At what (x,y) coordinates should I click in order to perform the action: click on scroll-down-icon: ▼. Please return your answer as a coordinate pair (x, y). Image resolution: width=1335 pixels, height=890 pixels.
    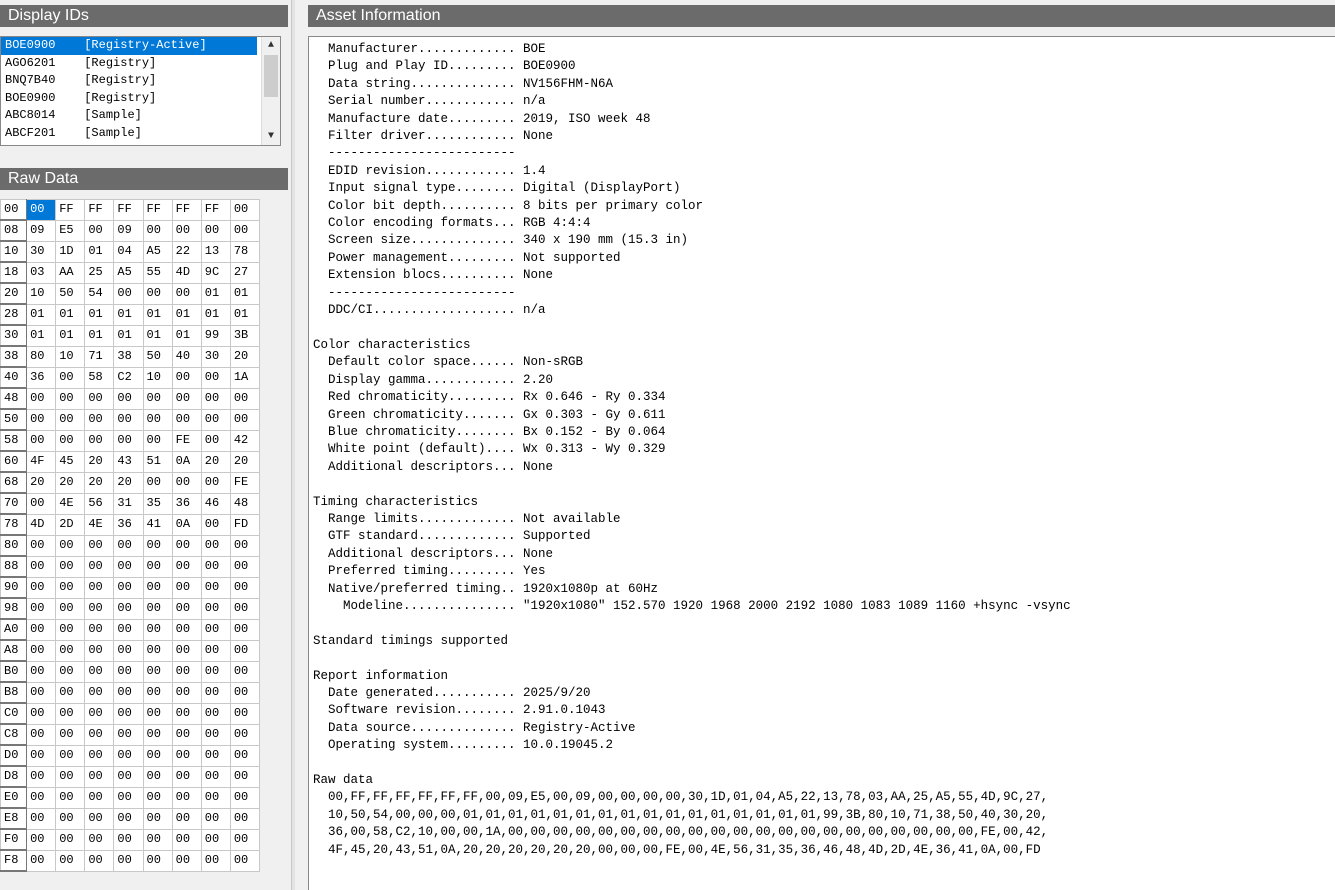
    Looking at the image, I should click on (271, 136).